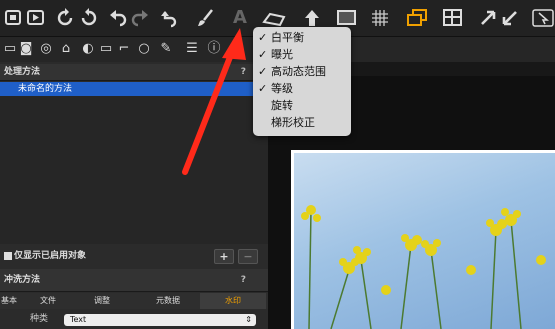 The width and height of the screenshot is (555, 329). I want to click on show-only-enabled-row: 仅显示已启用对象 + −, so click(134, 256).